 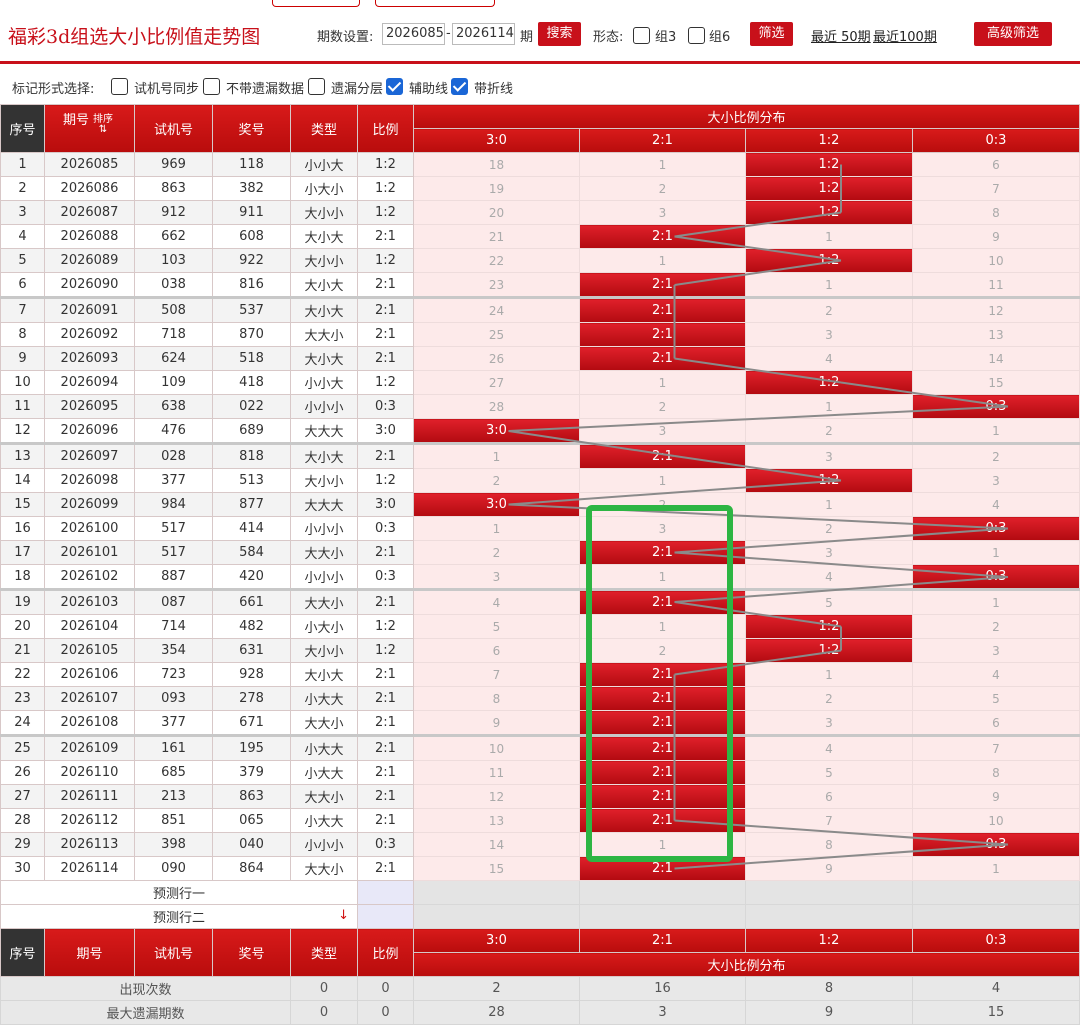 What do you see at coordinates (103, 129) in the screenshot?
I see `sort-arrows-icon: ⇅` at bounding box center [103, 129].